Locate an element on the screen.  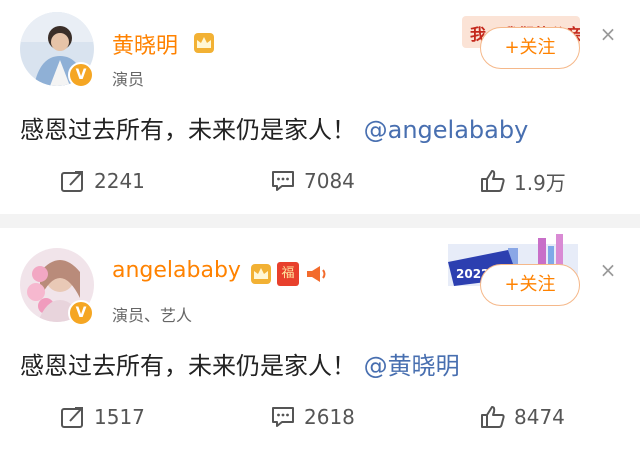
post-actions: 1517 2618 8474 is located at coordinates (320, 417).